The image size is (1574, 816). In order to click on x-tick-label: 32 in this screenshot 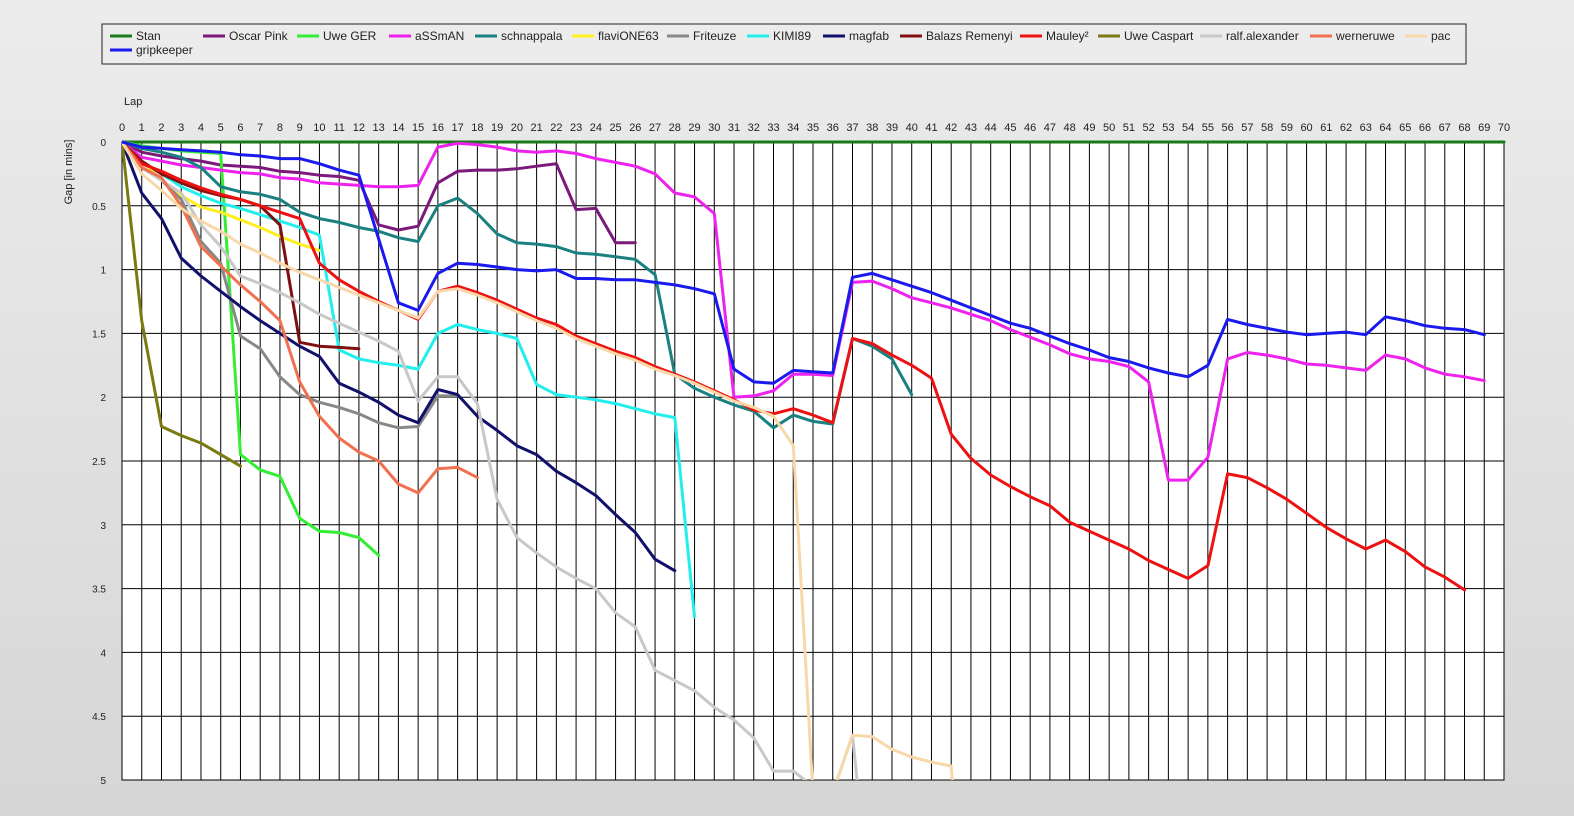, I will do `click(754, 128)`.